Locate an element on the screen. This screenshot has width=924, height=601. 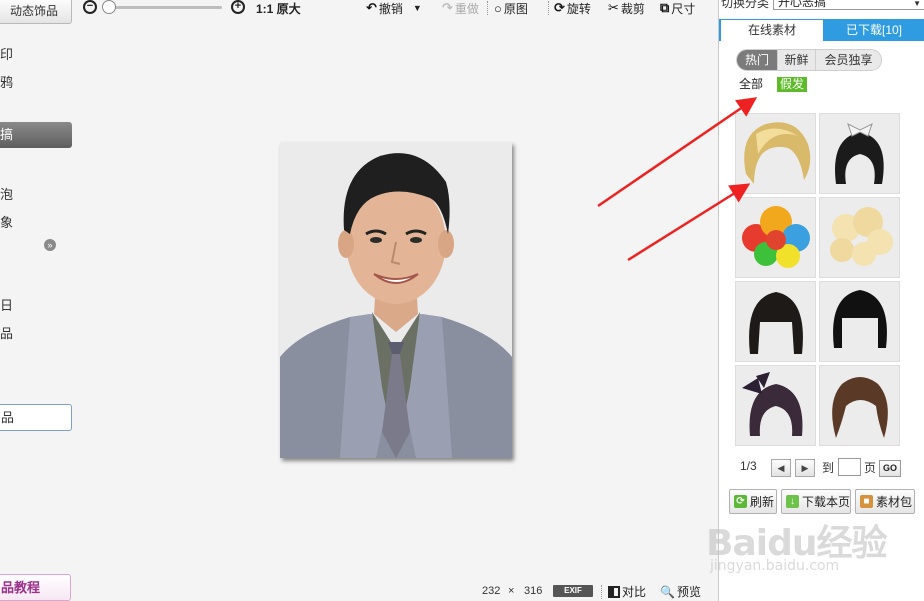
left-menu-item: 泡 is located at coordinates (6, 193).